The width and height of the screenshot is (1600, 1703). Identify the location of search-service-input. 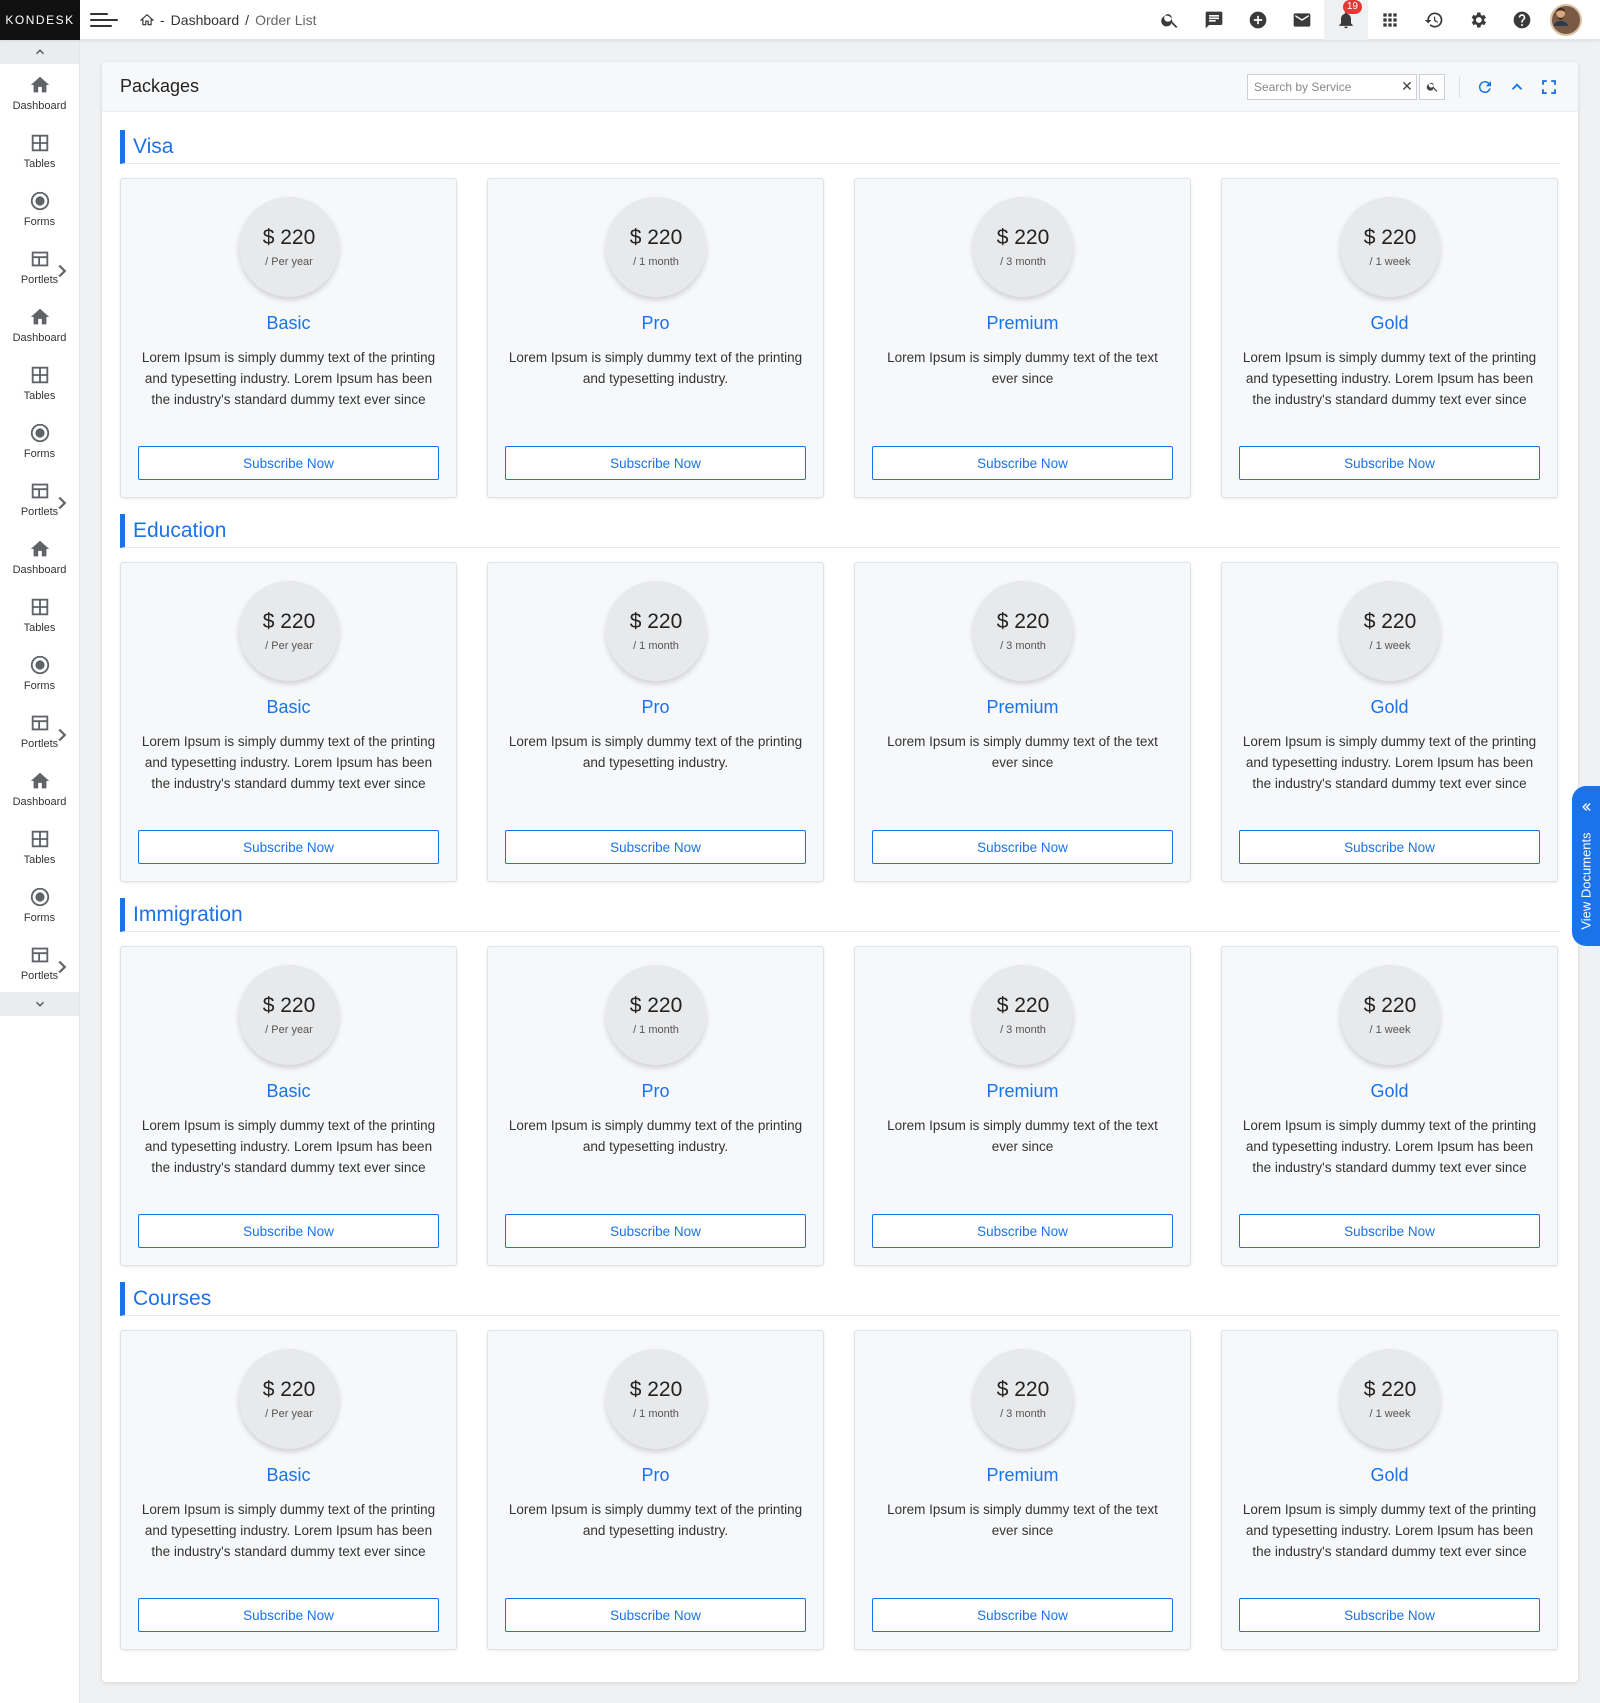
(1323, 86).